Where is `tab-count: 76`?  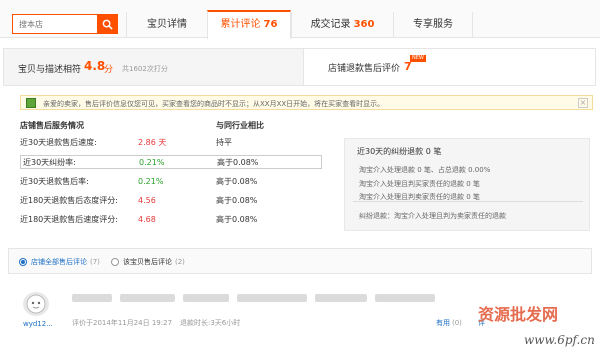
tab-count: 76 is located at coordinates (270, 24).